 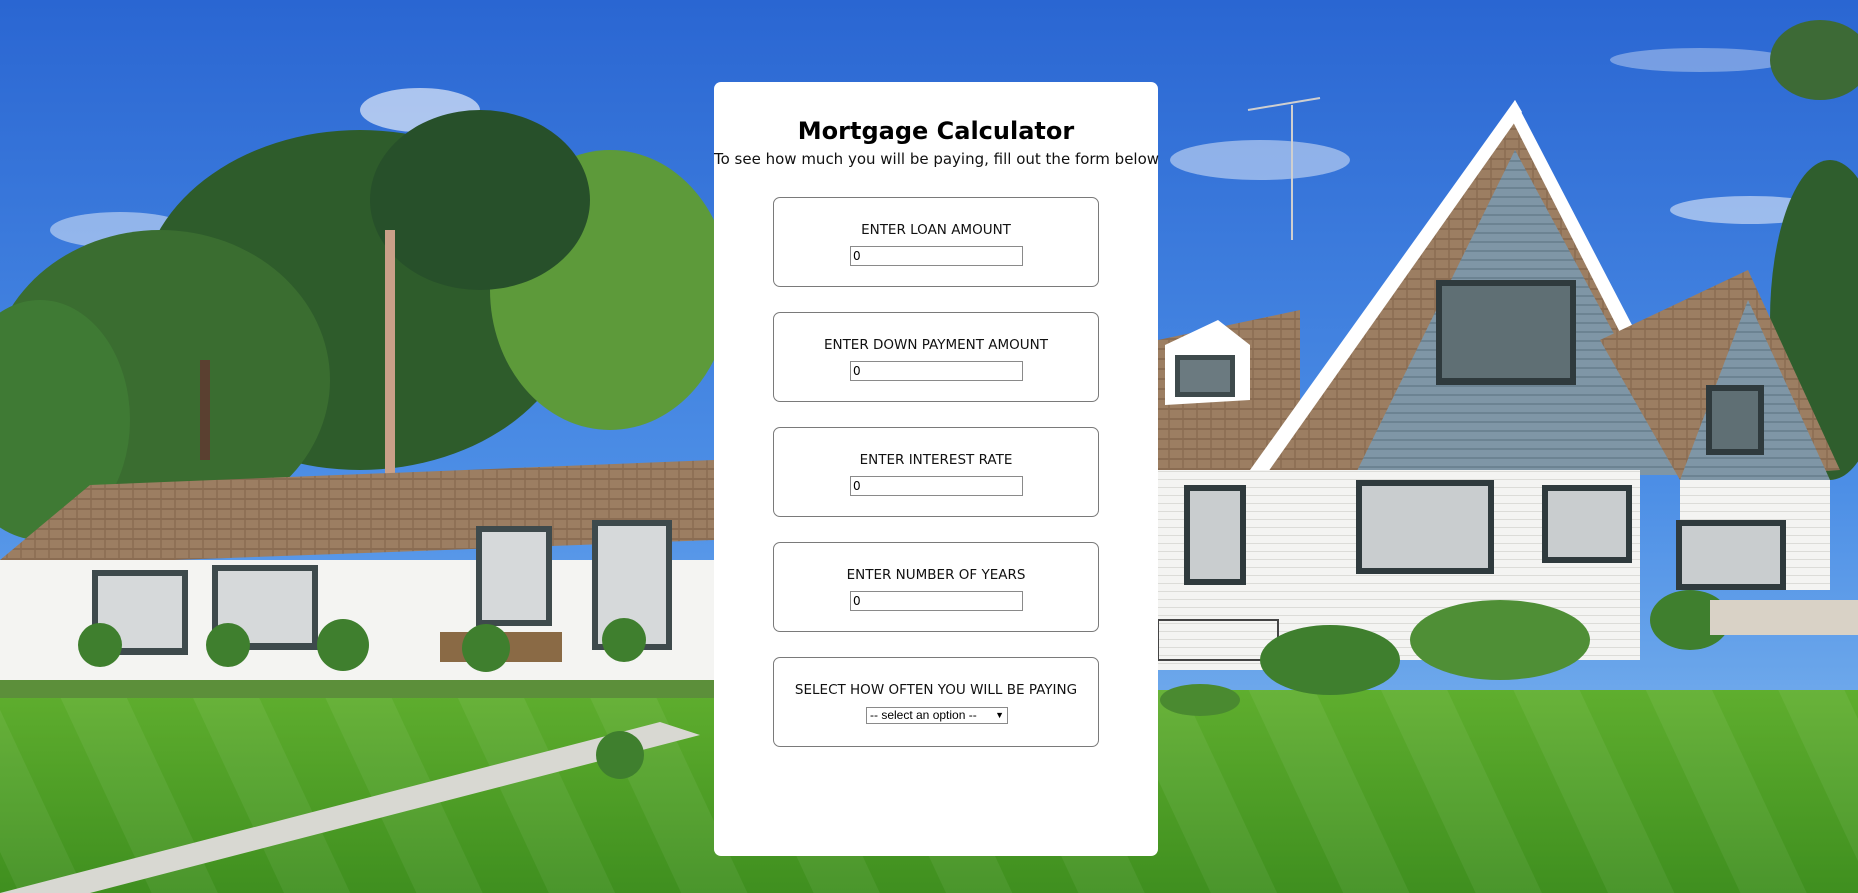 I want to click on interest-rate-input, so click(x=936, y=486).